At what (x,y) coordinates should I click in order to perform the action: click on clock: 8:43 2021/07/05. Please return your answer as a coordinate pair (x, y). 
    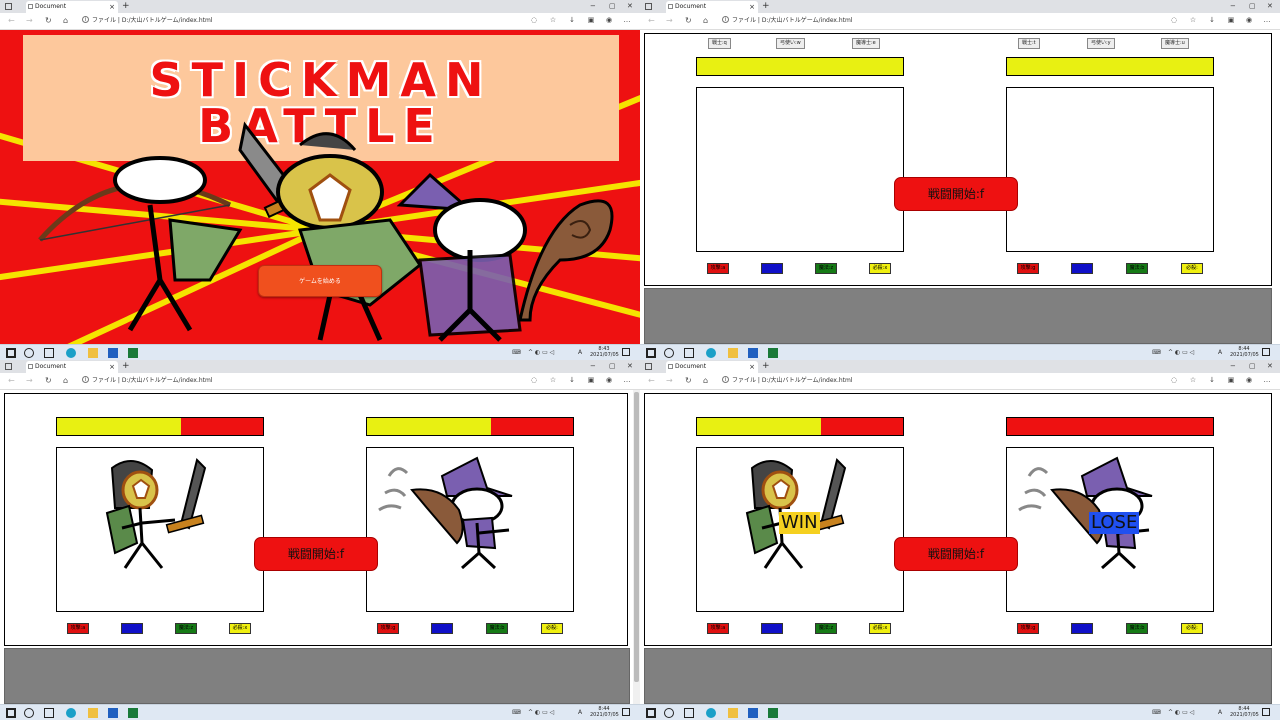
    Looking at the image, I should click on (604, 352).